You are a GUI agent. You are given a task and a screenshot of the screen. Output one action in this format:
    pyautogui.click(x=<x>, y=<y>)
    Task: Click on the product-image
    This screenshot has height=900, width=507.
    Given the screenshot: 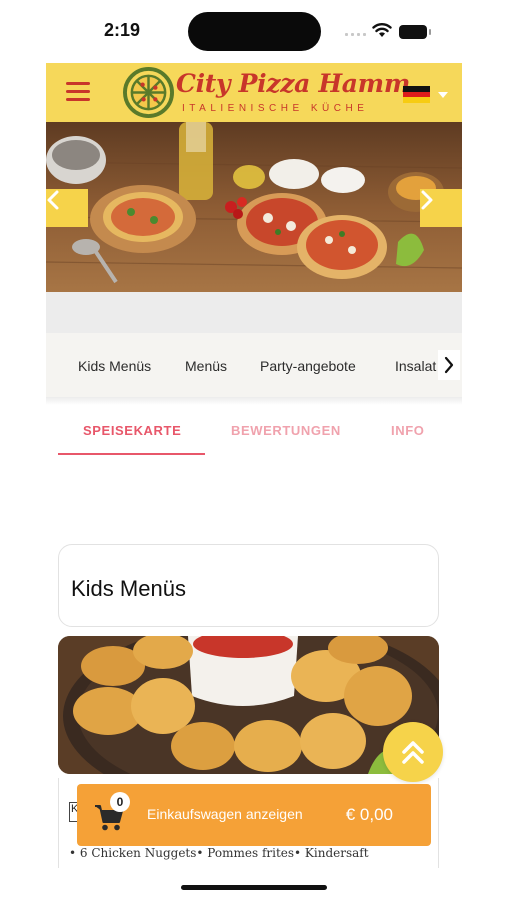 What is the action you would take?
    pyautogui.click(x=248, y=705)
    